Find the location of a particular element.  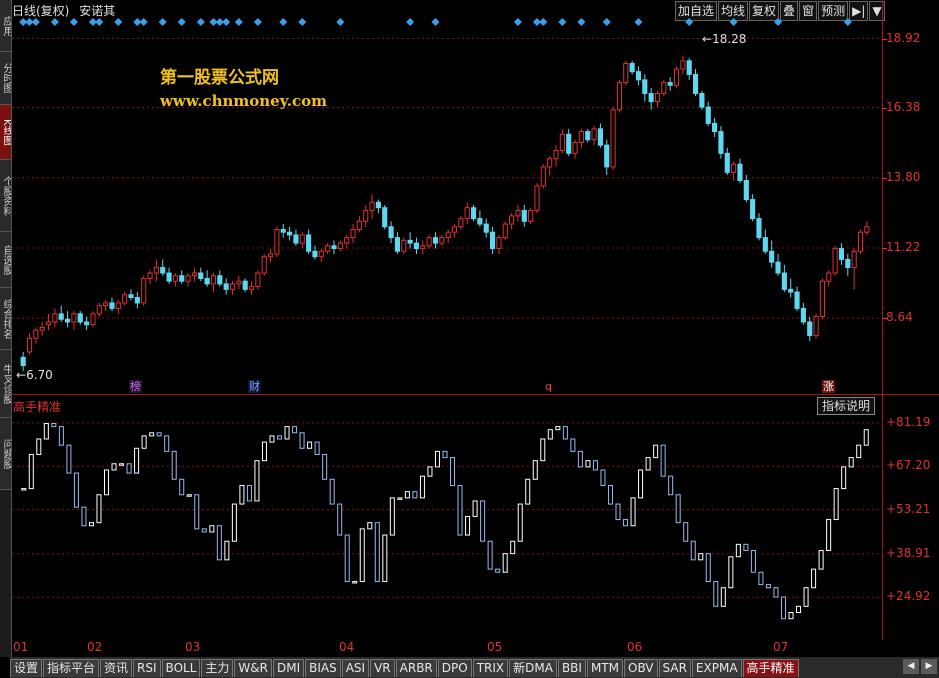

event-marker: 涨 is located at coordinates (828, 386).